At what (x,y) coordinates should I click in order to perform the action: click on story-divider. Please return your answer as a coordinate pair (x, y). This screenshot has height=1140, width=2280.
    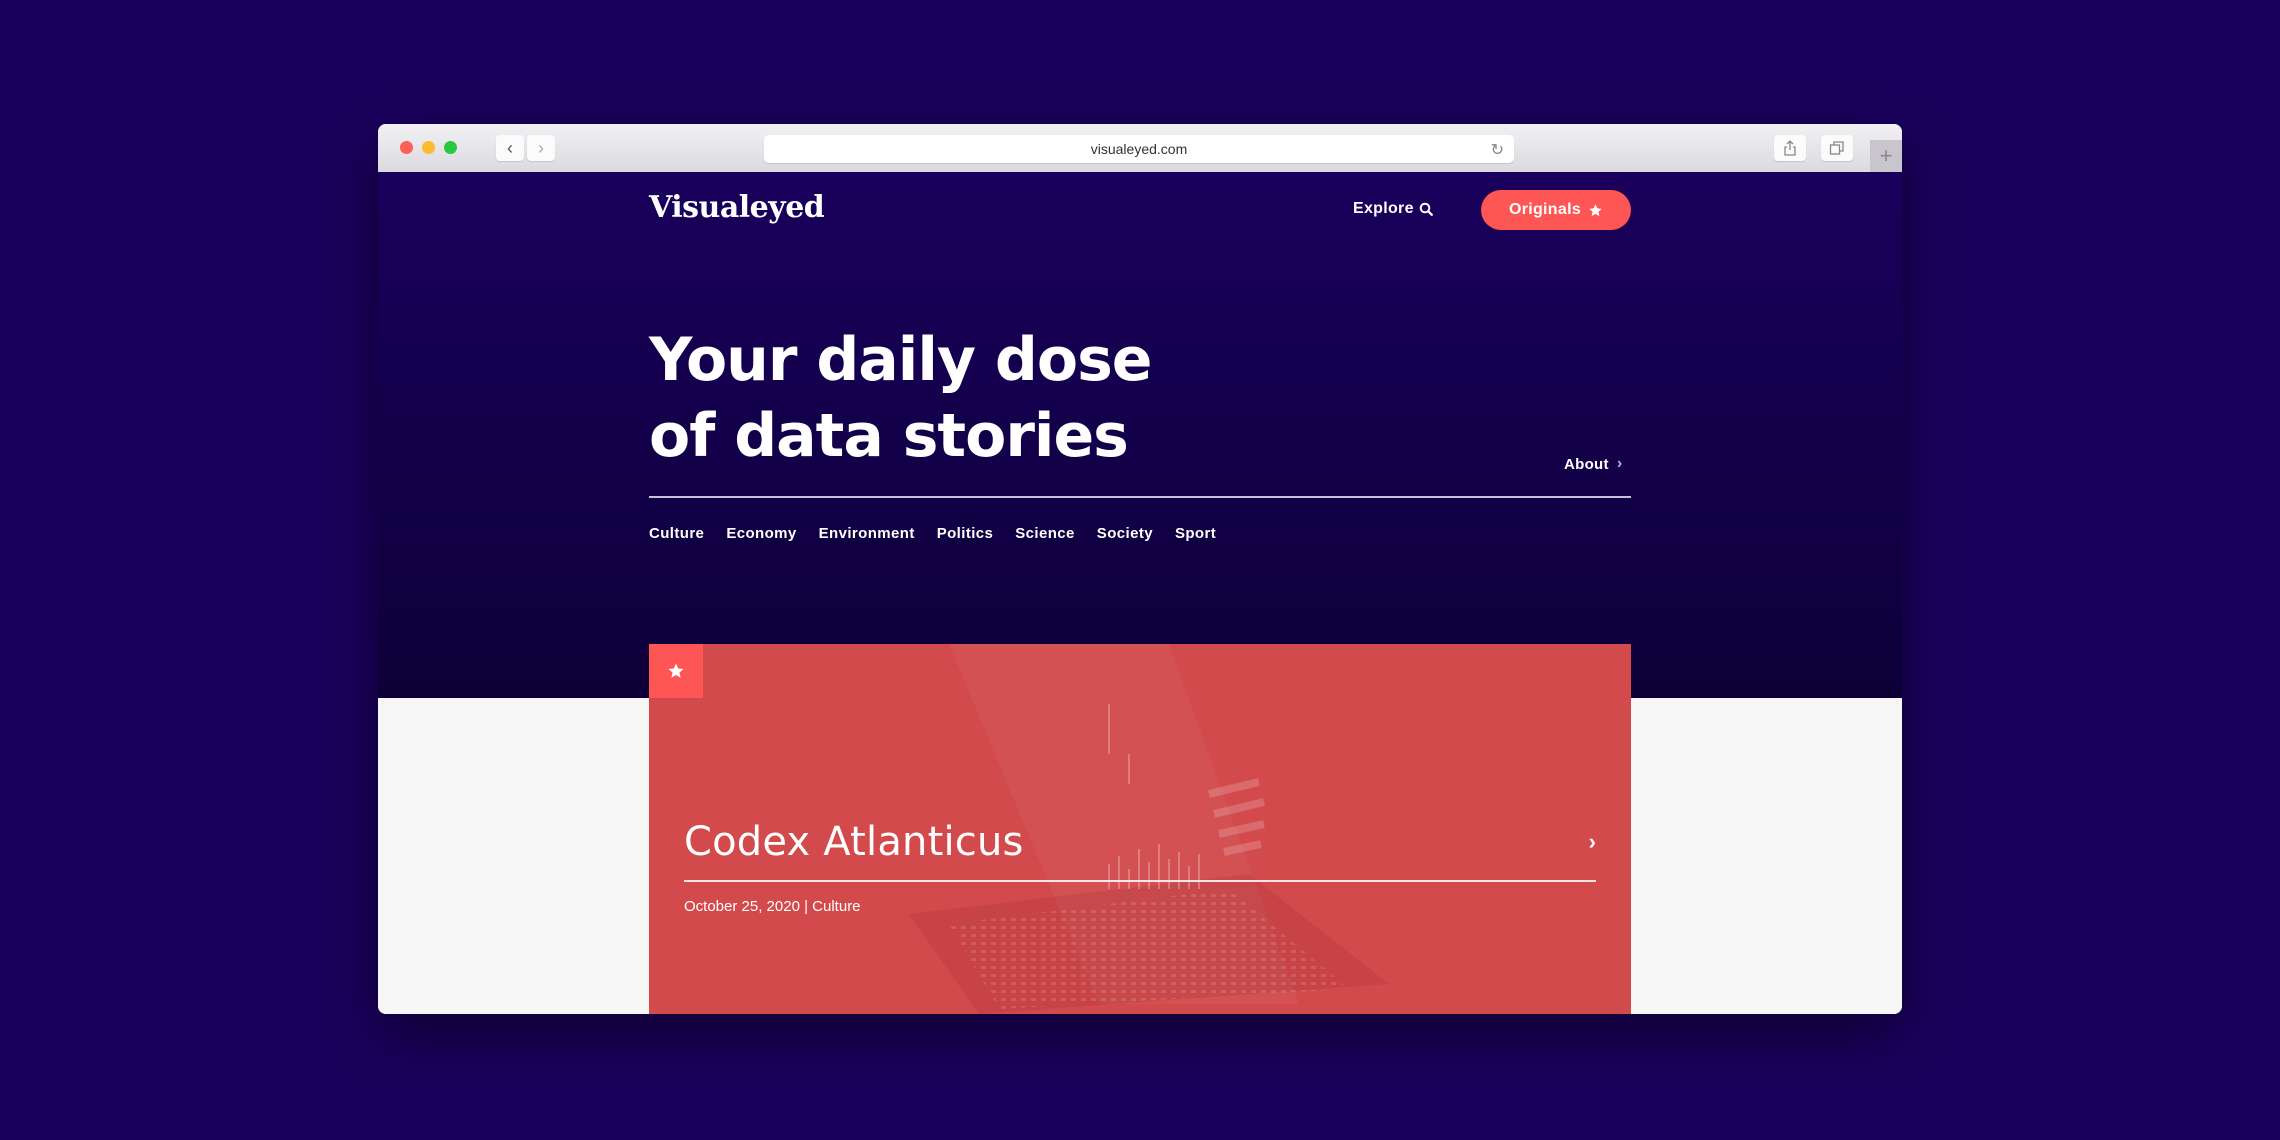
    Looking at the image, I should click on (1140, 881).